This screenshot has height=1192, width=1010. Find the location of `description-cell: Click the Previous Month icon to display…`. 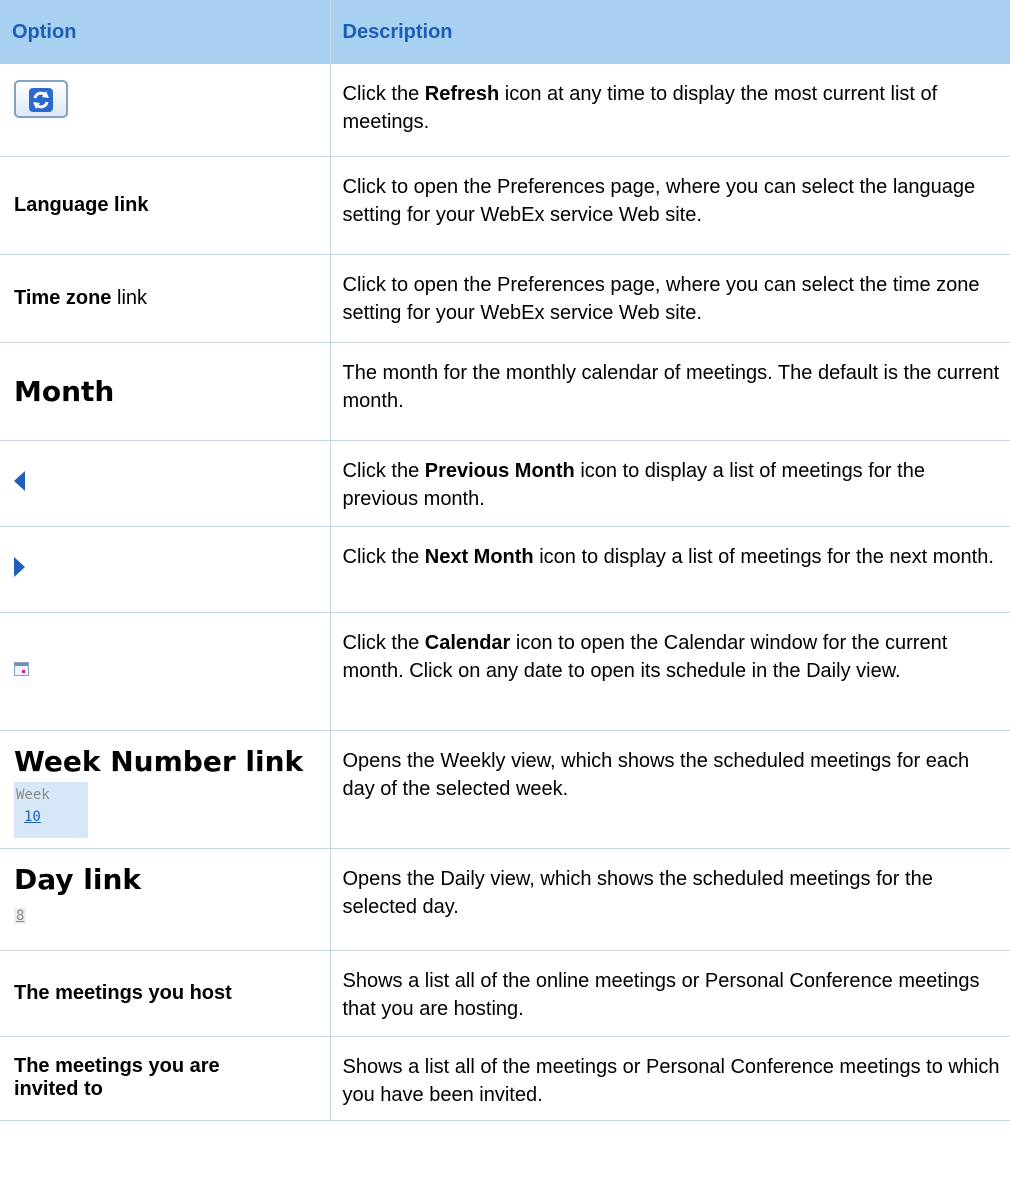

description-cell: Click the Previous Month icon to display… is located at coordinates (670, 483).